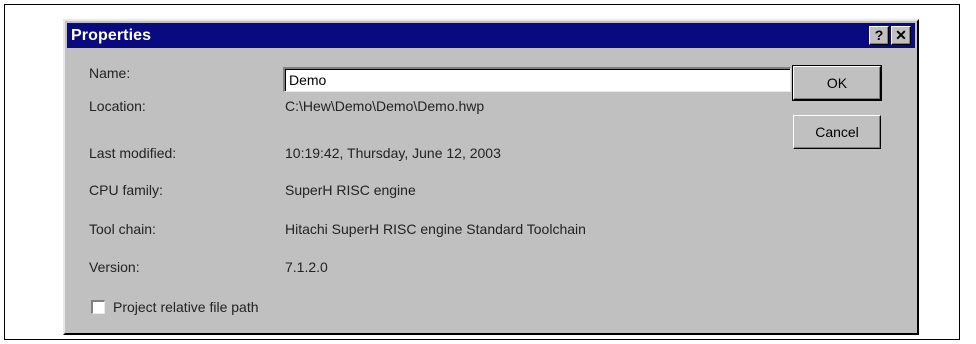 The image size is (976, 344). I want to click on title-bar: Properties ? ✕, so click(491, 35).